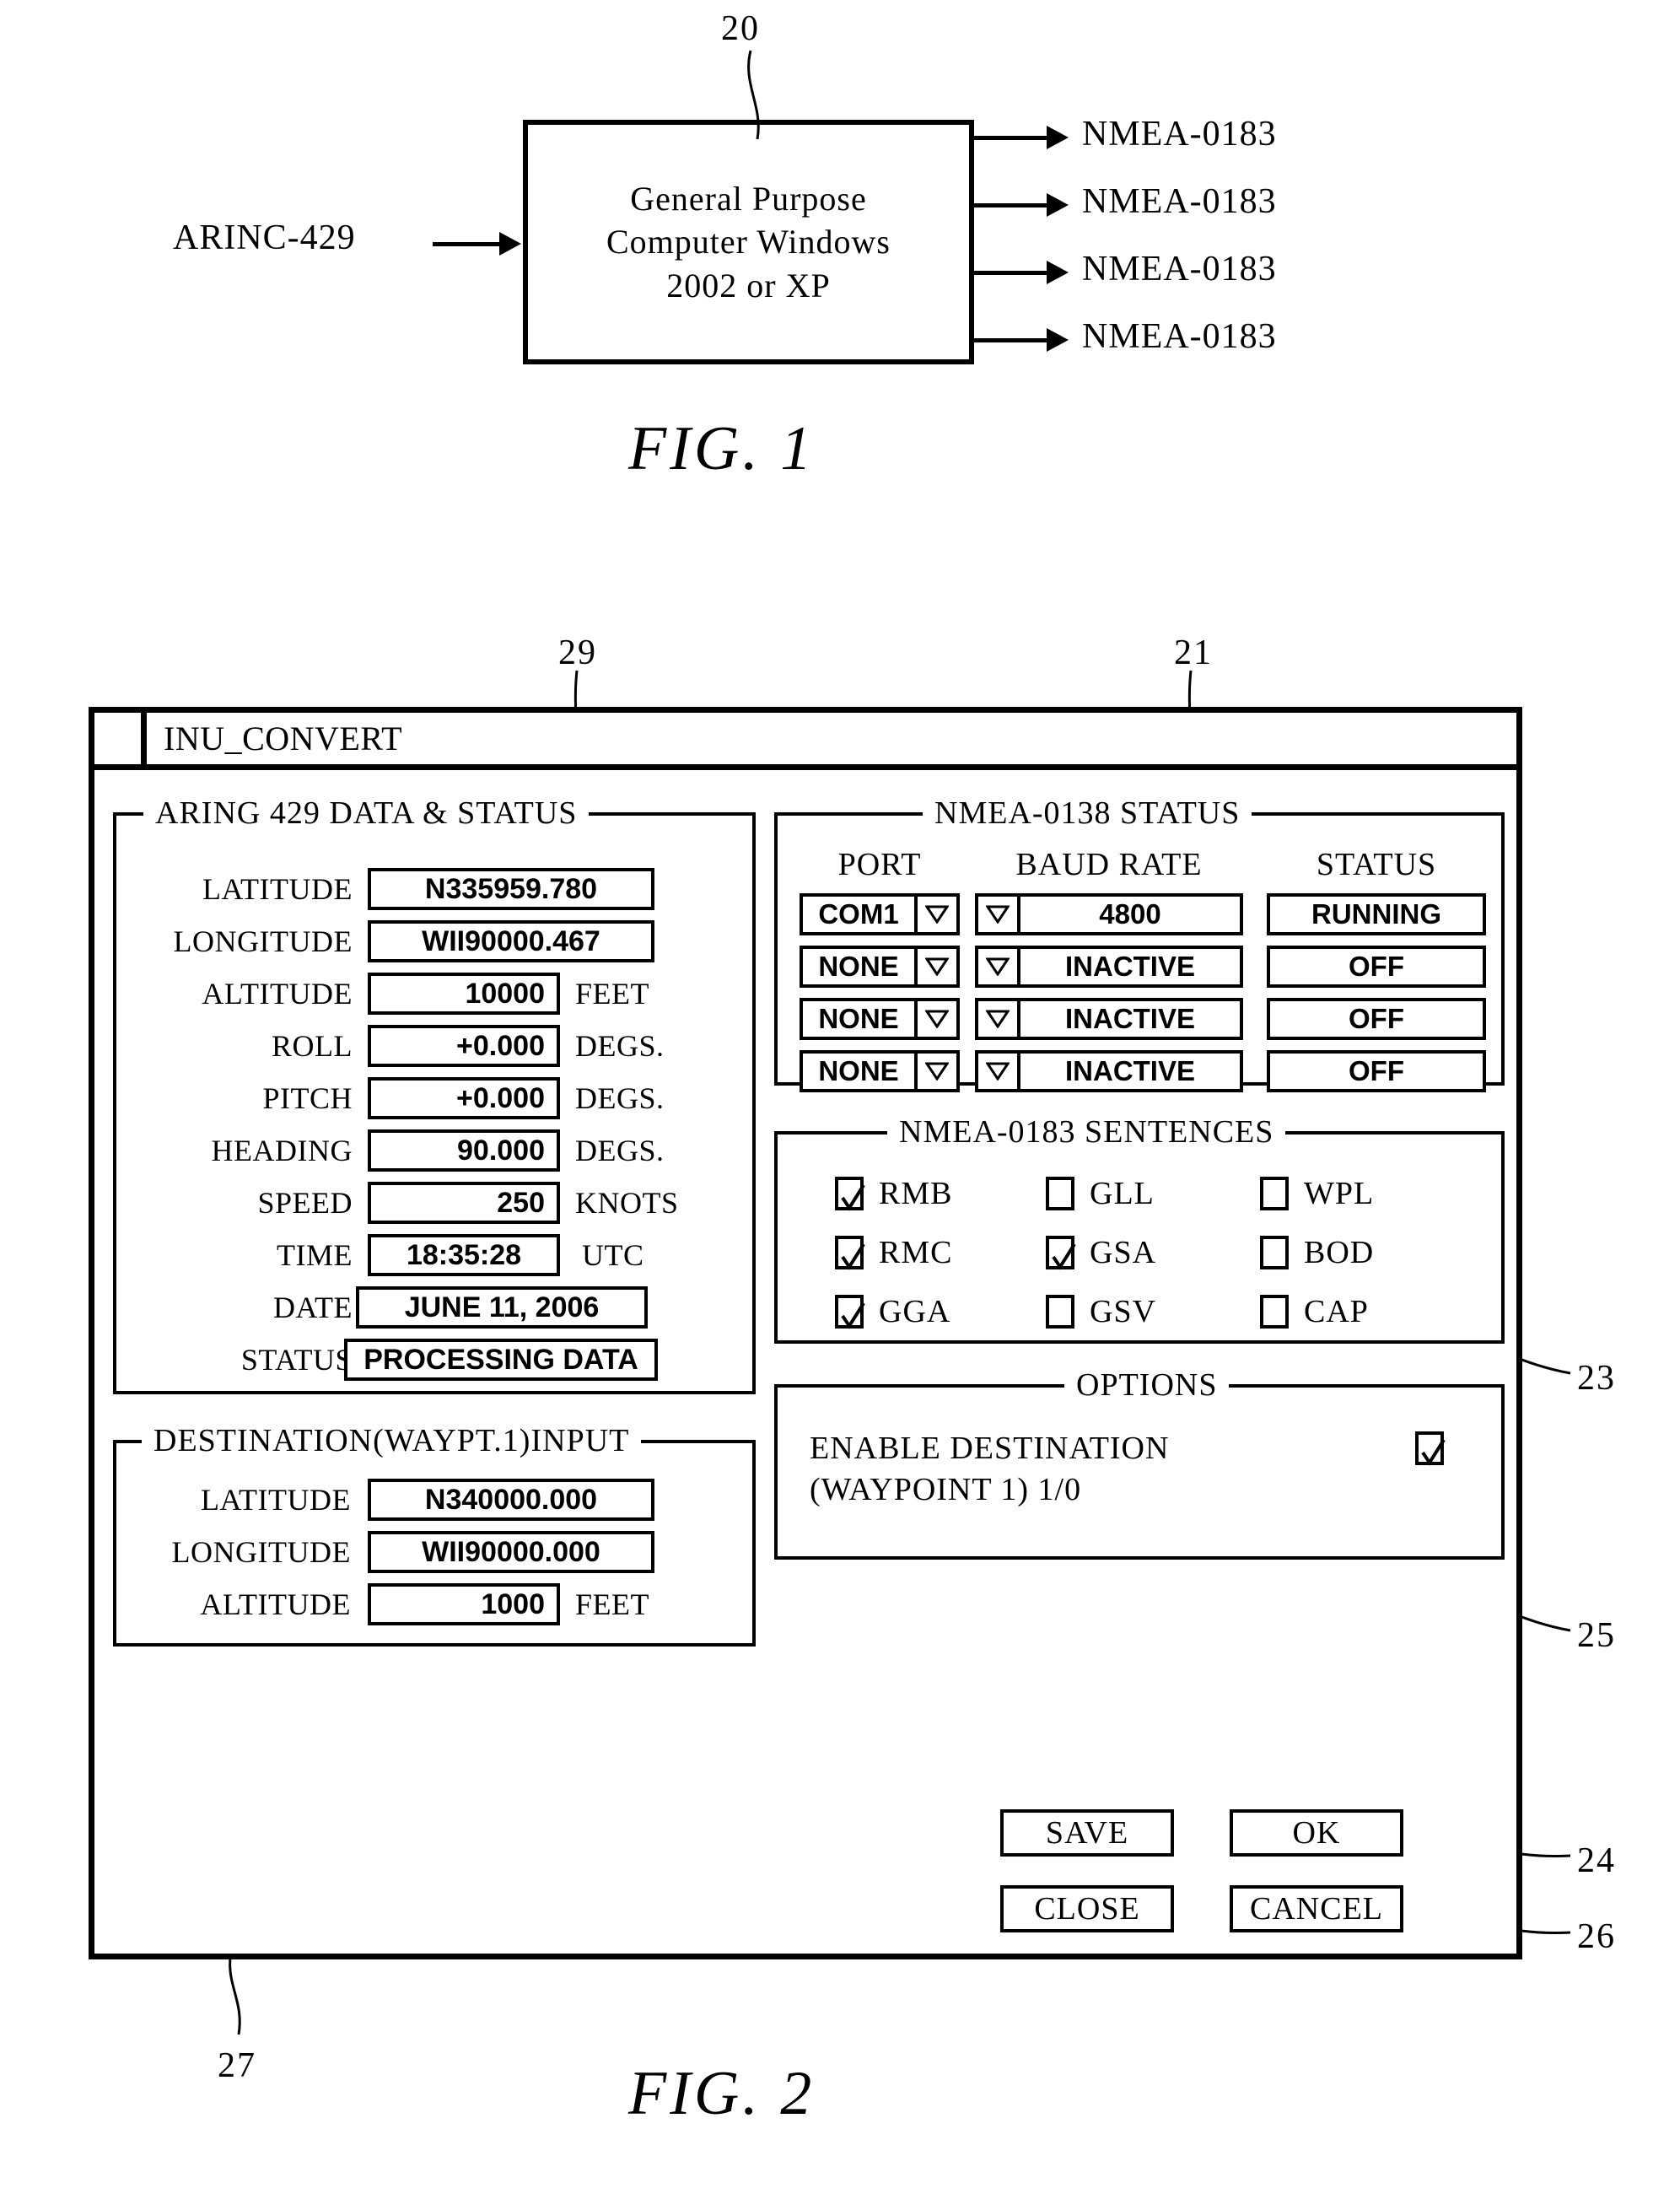 The height and width of the screenshot is (2199, 1680). What do you see at coordinates (1088, 814) in the screenshot?
I see `nmea-status-group-title: NMEA-0138 STATUS` at bounding box center [1088, 814].